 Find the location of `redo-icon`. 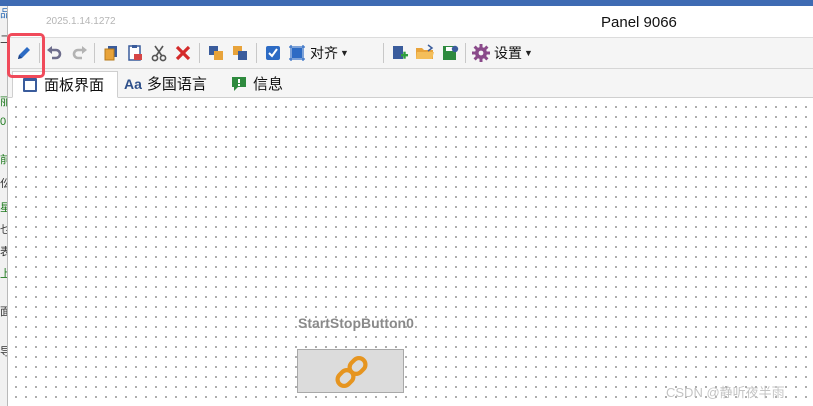

redo-icon is located at coordinates (79, 53).